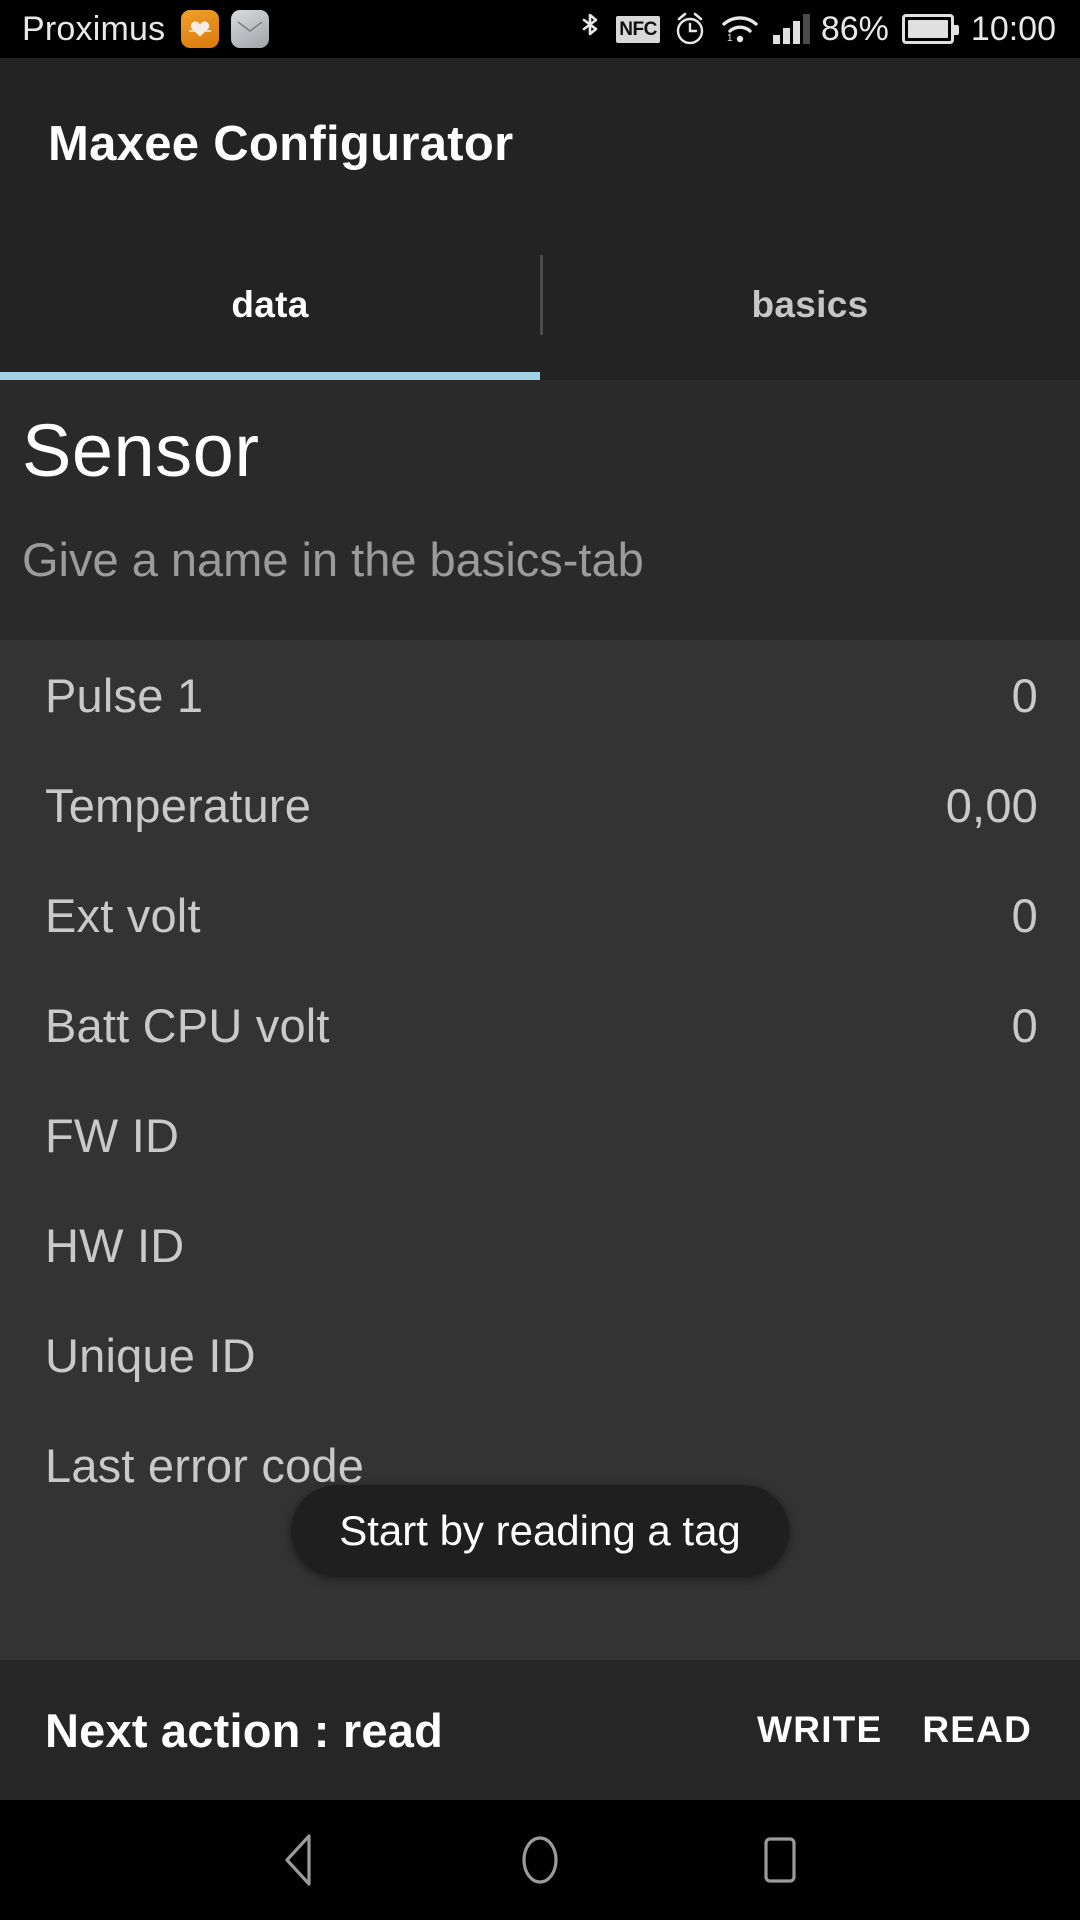  What do you see at coordinates (540, 1355) in the screenshot?
I see `table-row: Unique ID` at bounding box center [540, 1355].